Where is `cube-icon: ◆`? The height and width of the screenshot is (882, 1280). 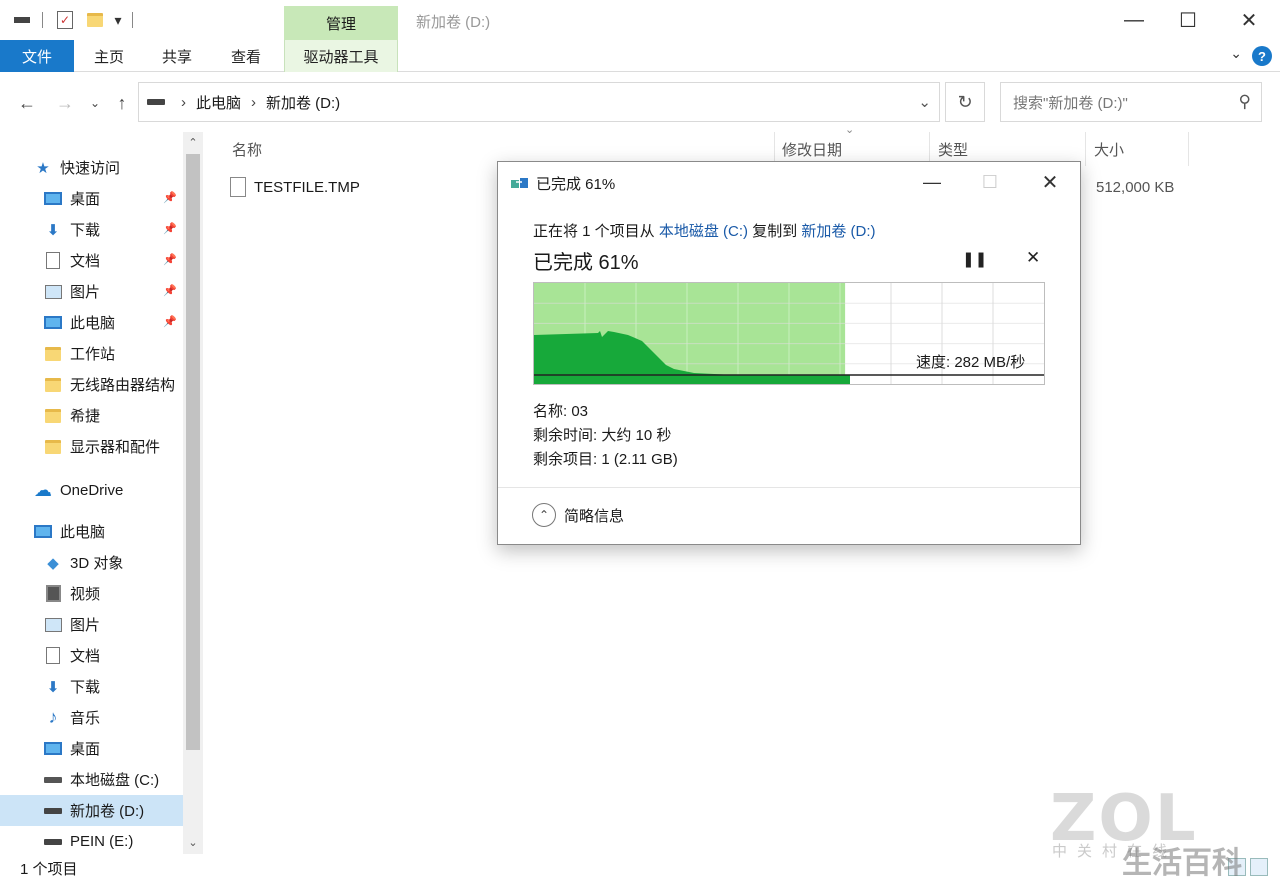
cube-icon: ◆ is located at coordinates (53, 563).